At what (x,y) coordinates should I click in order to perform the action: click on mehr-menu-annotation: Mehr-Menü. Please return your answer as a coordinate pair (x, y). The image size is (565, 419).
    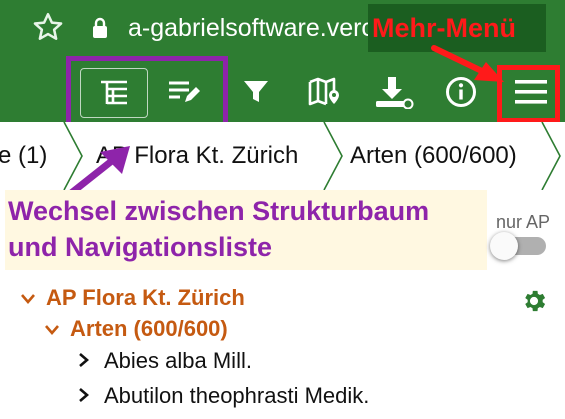
    Looking at the image, I should click on (457, 28).